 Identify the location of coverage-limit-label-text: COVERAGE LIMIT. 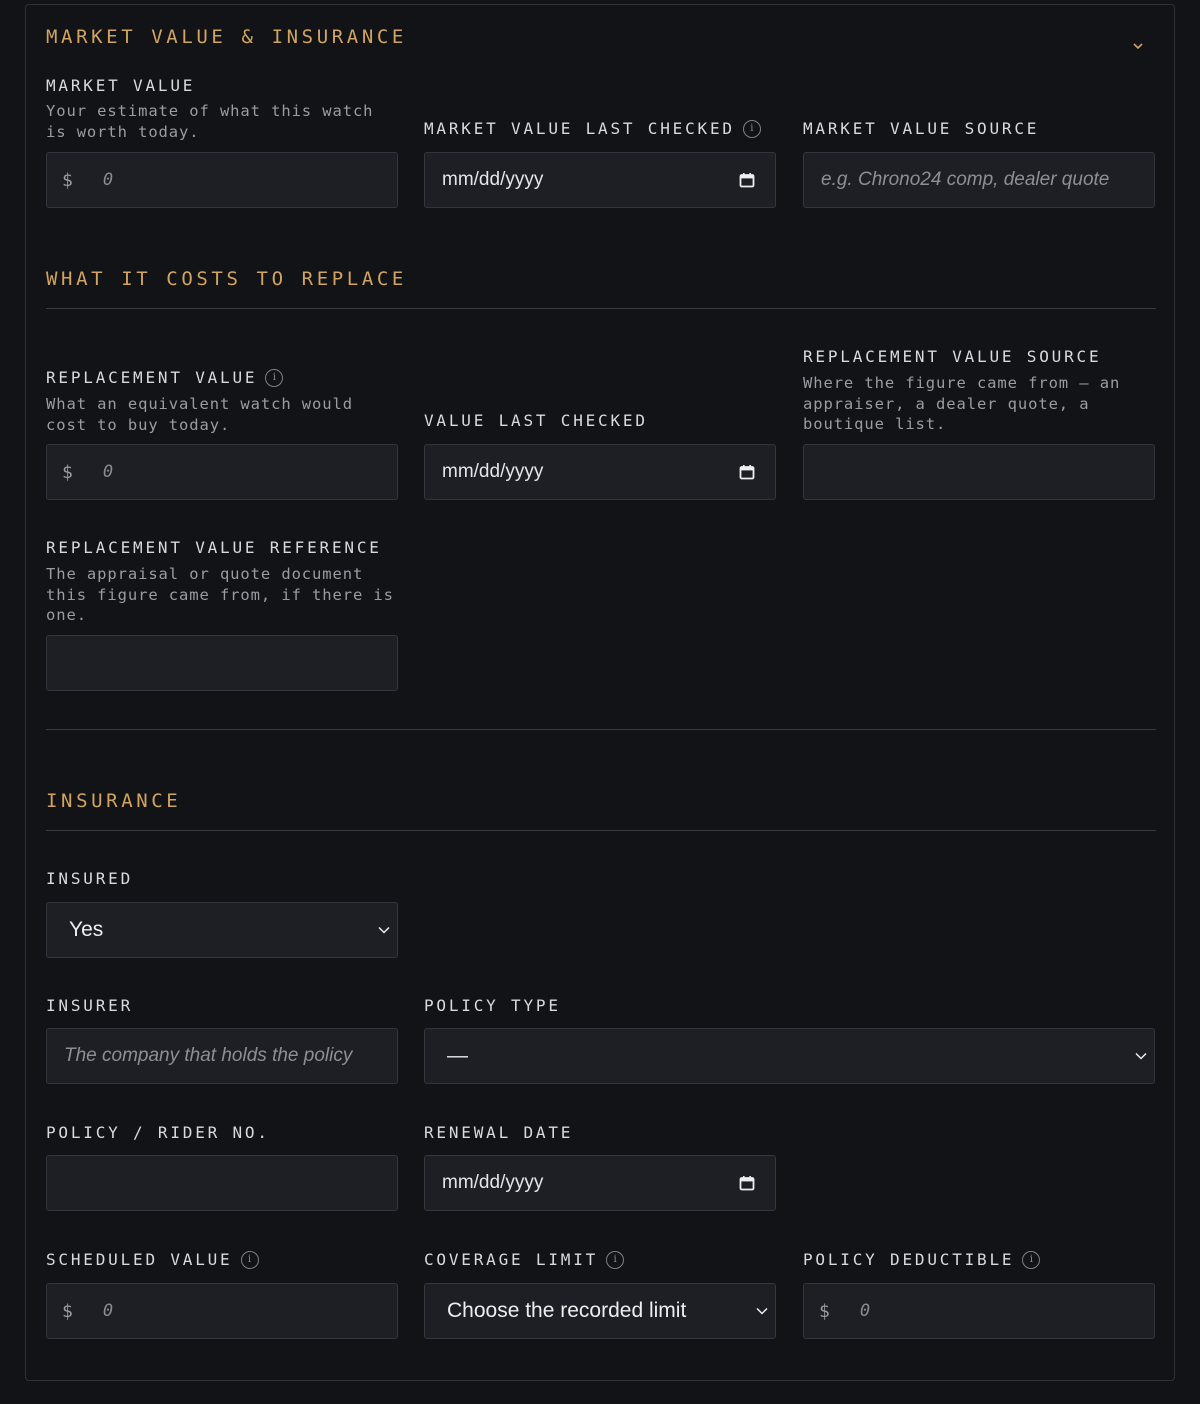
(511, 1259).